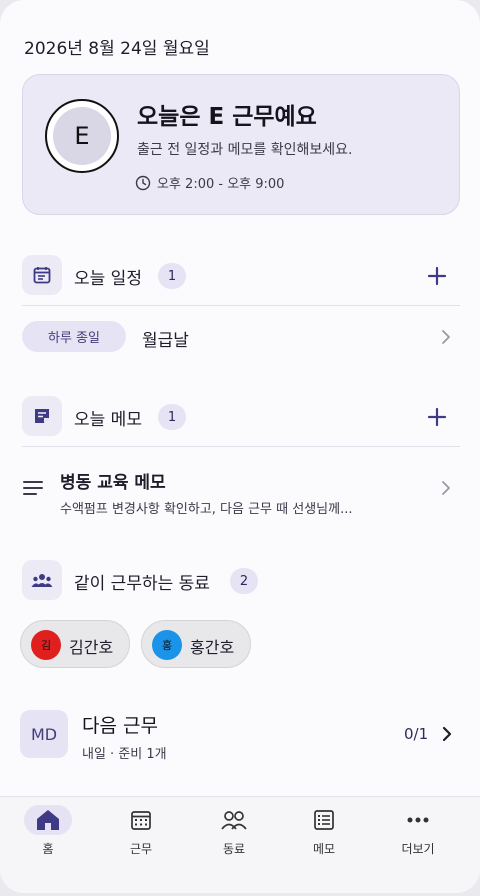  Describe the element at coordinates (33, 488) in the screenshot. I see `lines-icon` at that location.